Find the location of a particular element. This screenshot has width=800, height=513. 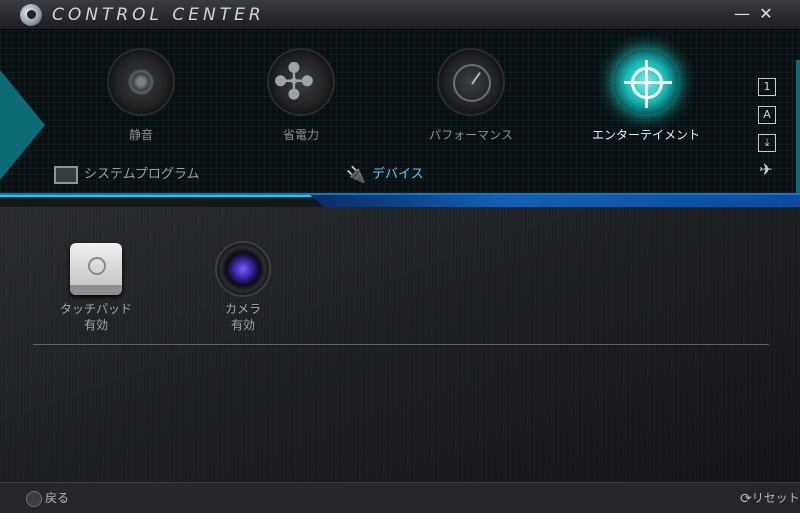

back-button: 戻る is located at coordinates (47, 498).